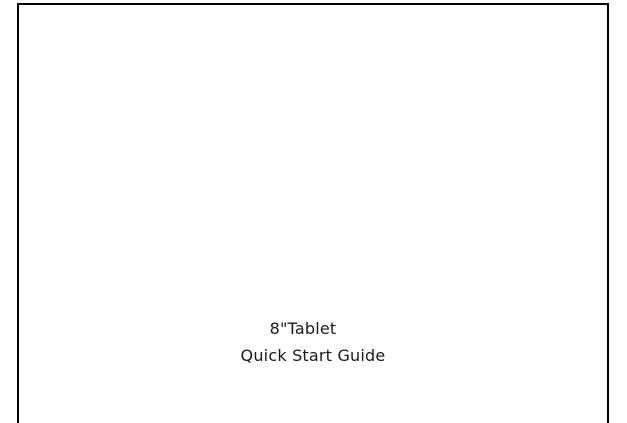  Describe the element at coordinates (303, 328) in the screenshot. I see `product-name: 8"Tablet` at that location.